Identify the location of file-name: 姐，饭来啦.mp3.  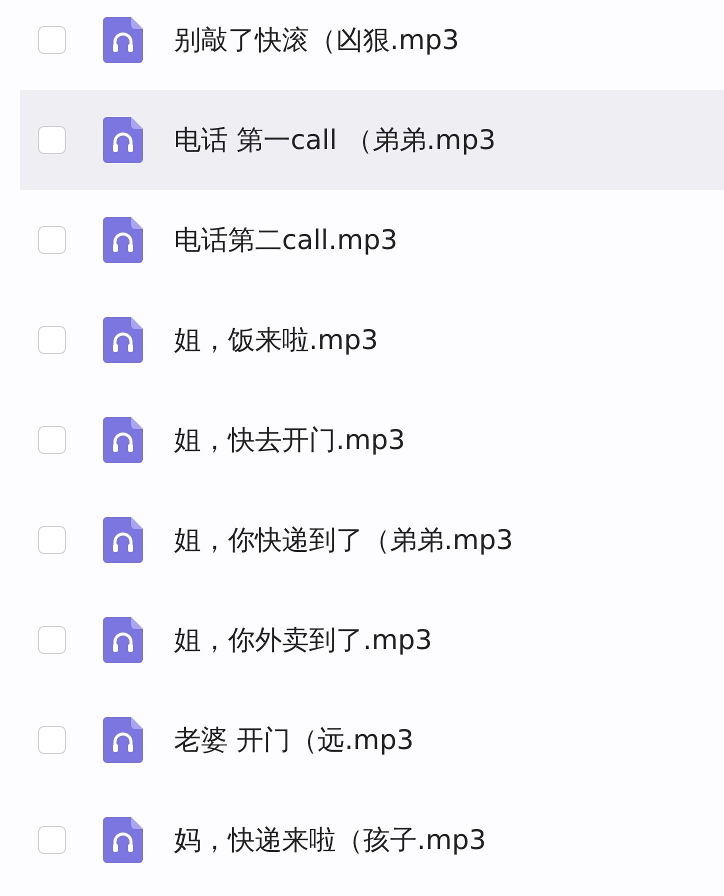
(276, 341).